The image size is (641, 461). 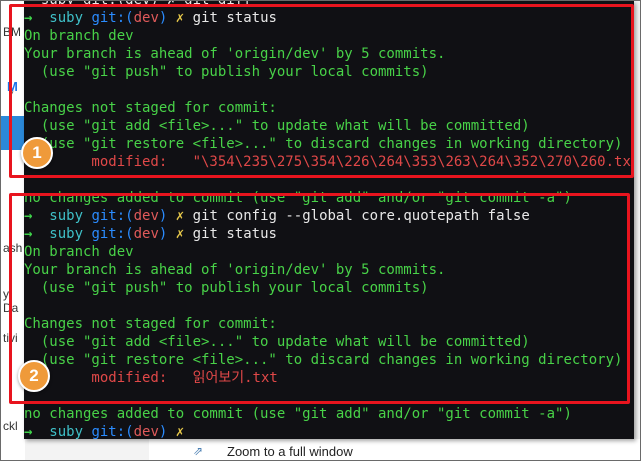 What do you see at coordinates (329, 431) in the screenshot?
I see `terminal-line: → suby git:(dev) ✗` at bounding box center [329, 431].